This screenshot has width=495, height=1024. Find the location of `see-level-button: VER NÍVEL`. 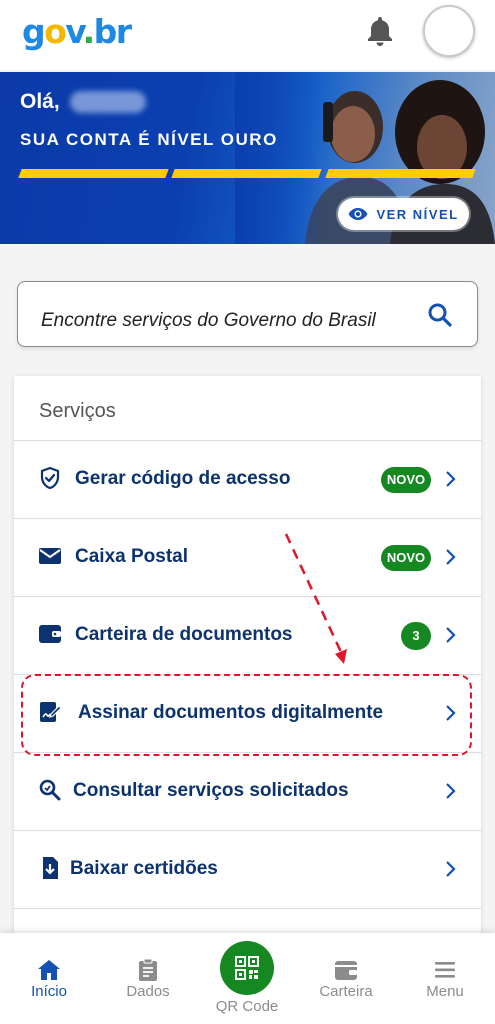

see-level-button: VER NÍVEL is located at coordinates (403, 214).